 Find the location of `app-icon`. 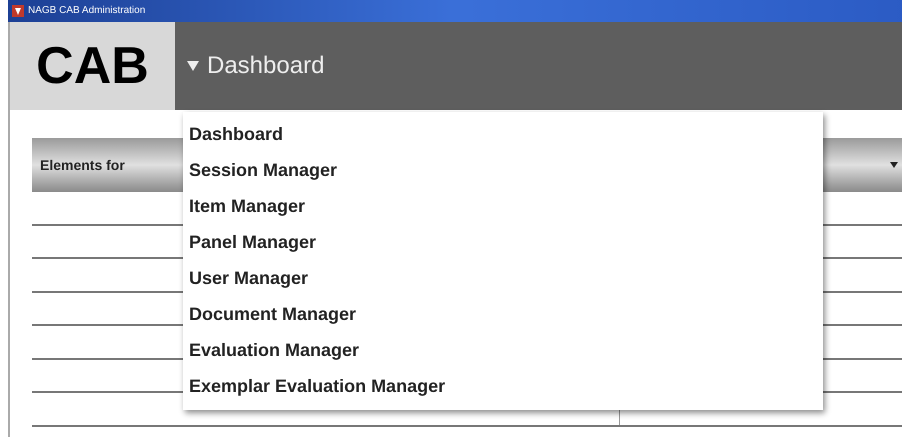

app-icon is located at coordinates (18, 11).